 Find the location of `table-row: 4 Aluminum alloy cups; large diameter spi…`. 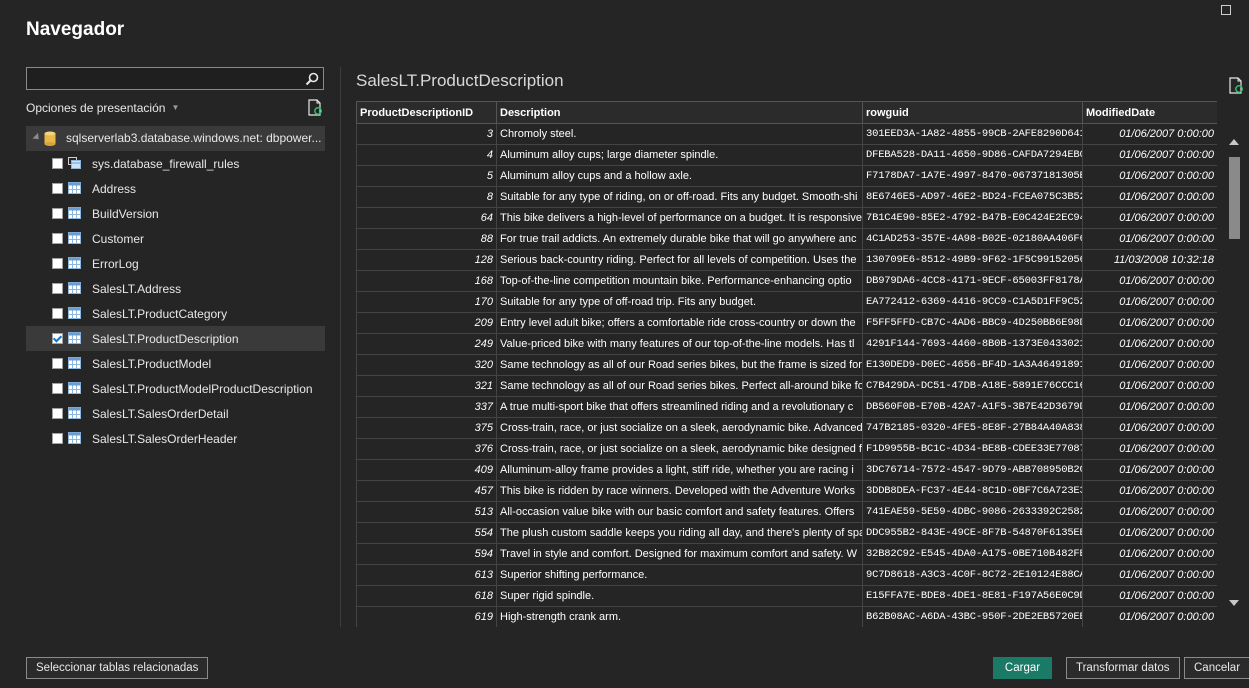

table-row: 4 Aluminum alloy cups; large diameter spi… is located at coordinates (786, 155).